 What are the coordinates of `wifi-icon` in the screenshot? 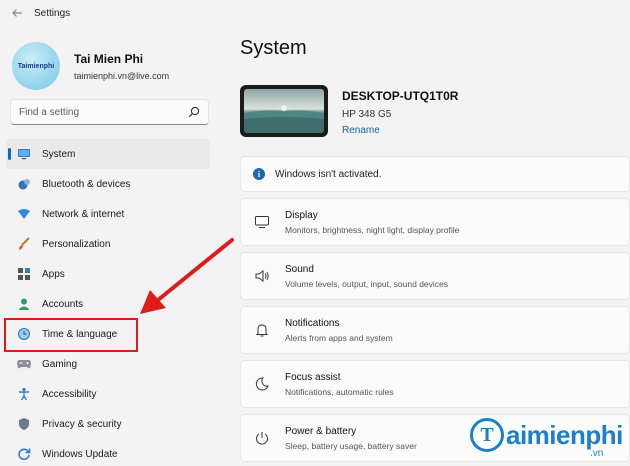 It's located at (24, 214).